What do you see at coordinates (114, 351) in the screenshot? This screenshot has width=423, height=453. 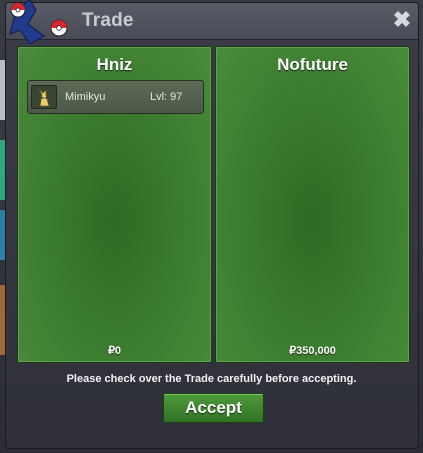 I see `money-amount: ₽0` at bounding box center [114, 351].